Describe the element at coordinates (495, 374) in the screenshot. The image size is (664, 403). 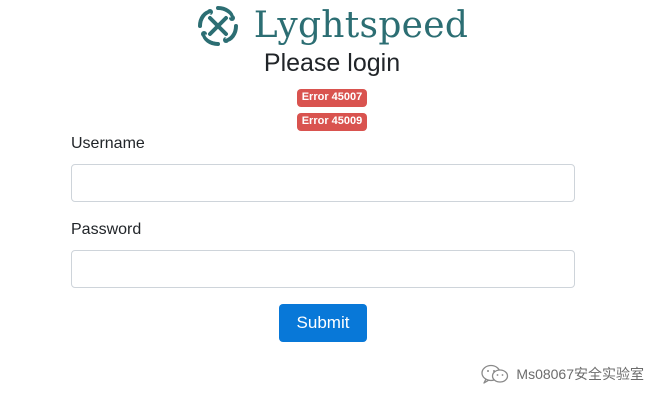
I see `wechat-icon` at that location.